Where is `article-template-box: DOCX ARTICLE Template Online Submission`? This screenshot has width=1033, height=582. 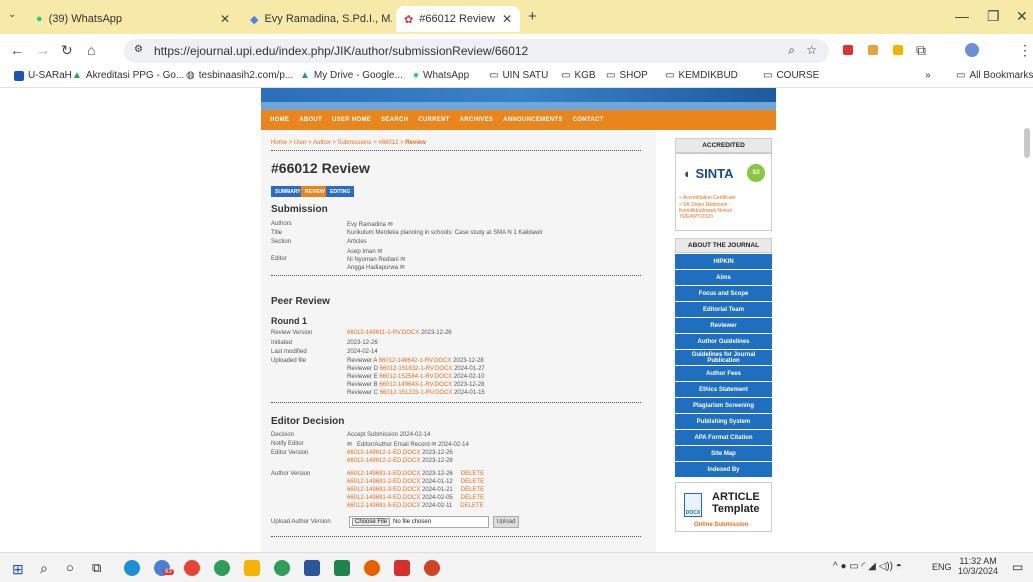 article-template-box: DOCX ARTICLE Template Online Submission is located at coordinates (723, 507).